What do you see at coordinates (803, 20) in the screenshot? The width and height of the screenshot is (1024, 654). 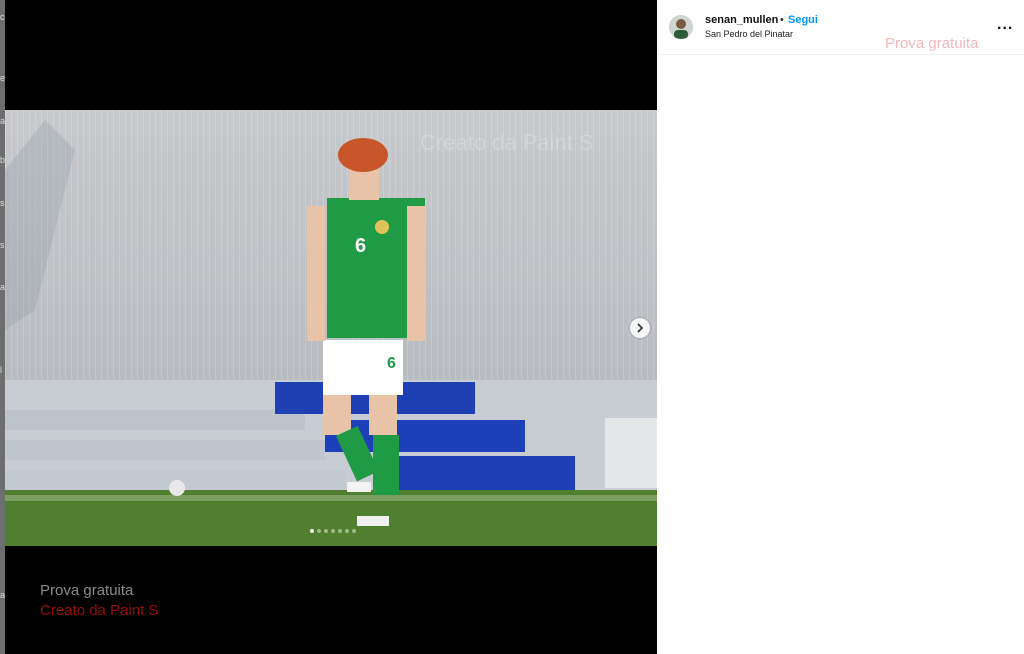 I see `follow-button: Segui` at bounding box center [803, 20].